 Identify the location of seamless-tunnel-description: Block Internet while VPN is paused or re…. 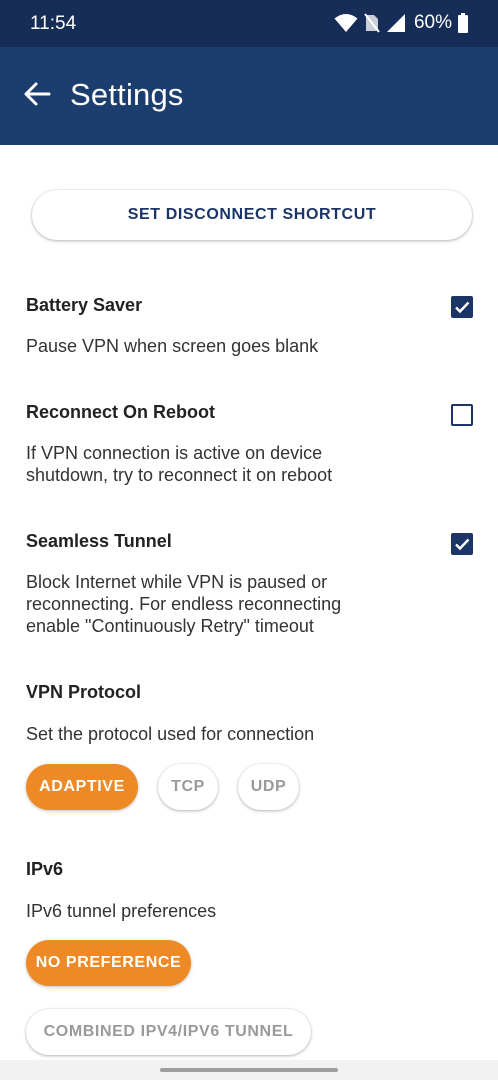
(184, 604).